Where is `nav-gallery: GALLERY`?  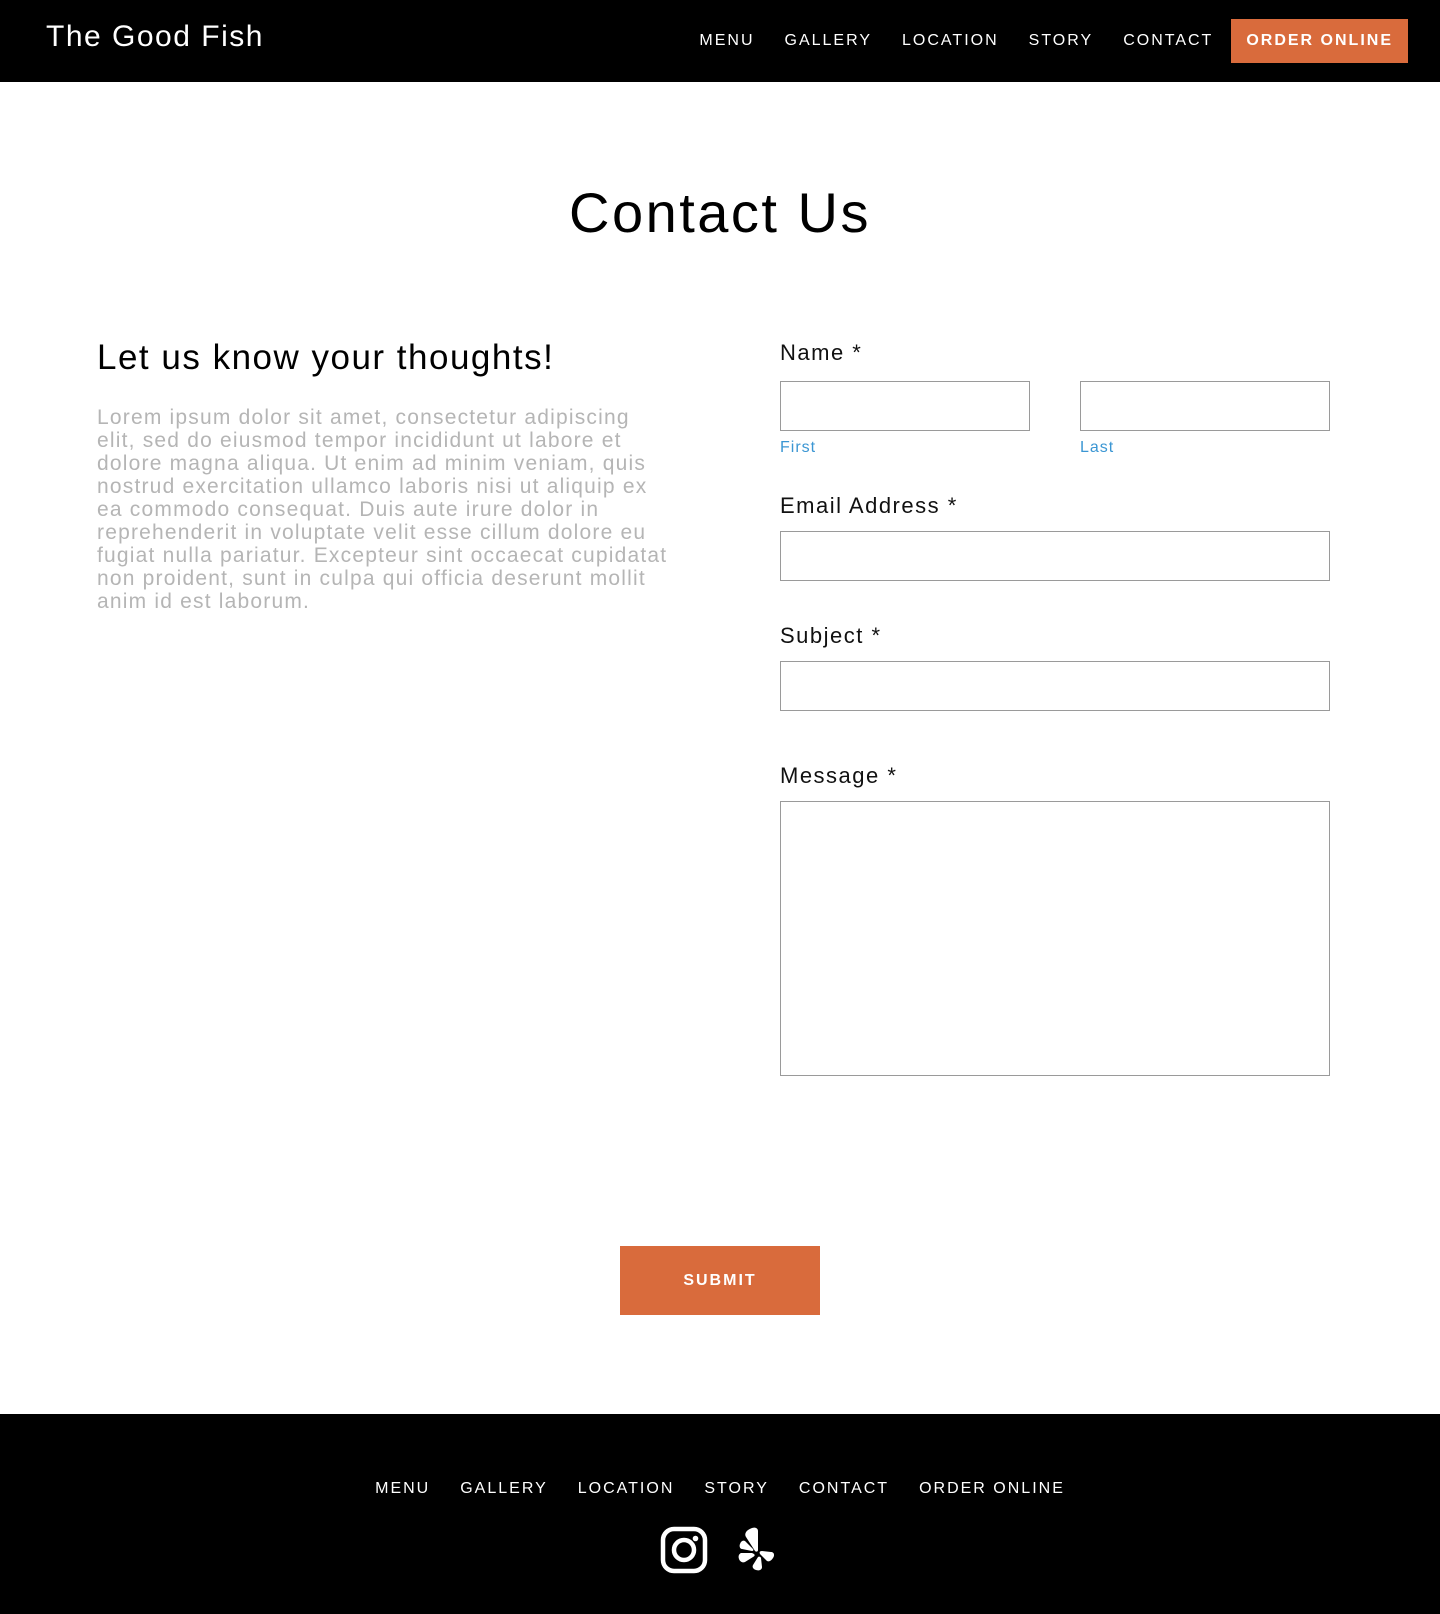
nav-gallery: GALLERY is located at coordinates (829, 41).